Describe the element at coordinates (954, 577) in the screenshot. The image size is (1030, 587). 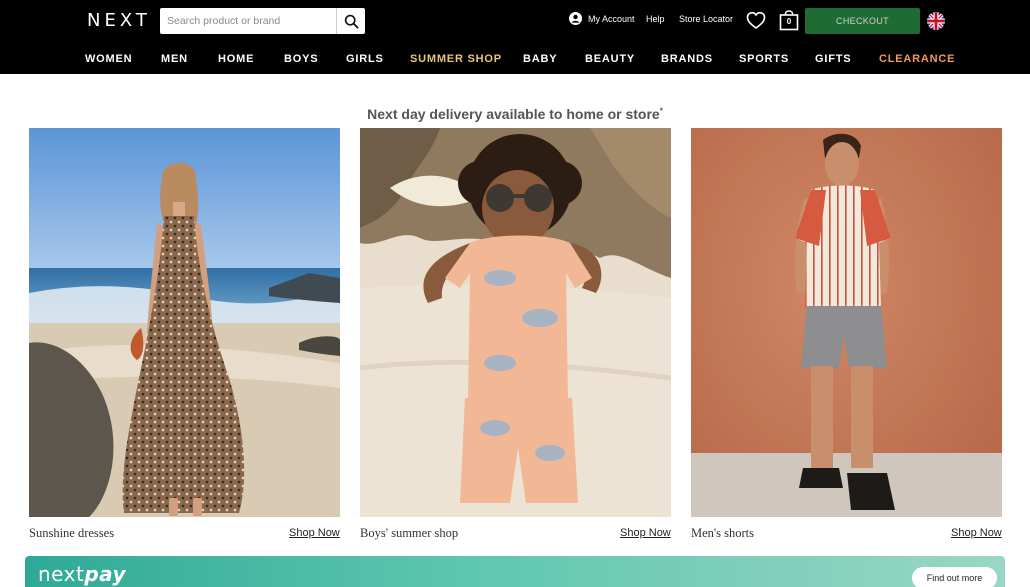
I see `find-out-more-button: Find out more` at that location.